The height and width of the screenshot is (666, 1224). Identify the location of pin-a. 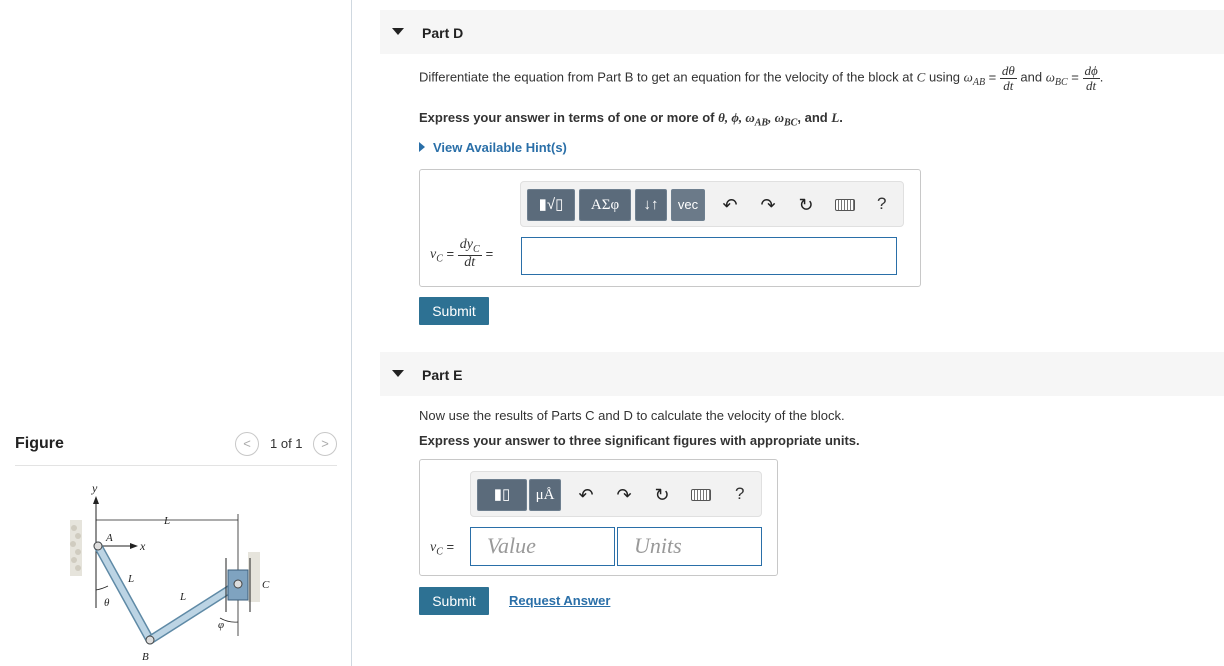
(98, 546).